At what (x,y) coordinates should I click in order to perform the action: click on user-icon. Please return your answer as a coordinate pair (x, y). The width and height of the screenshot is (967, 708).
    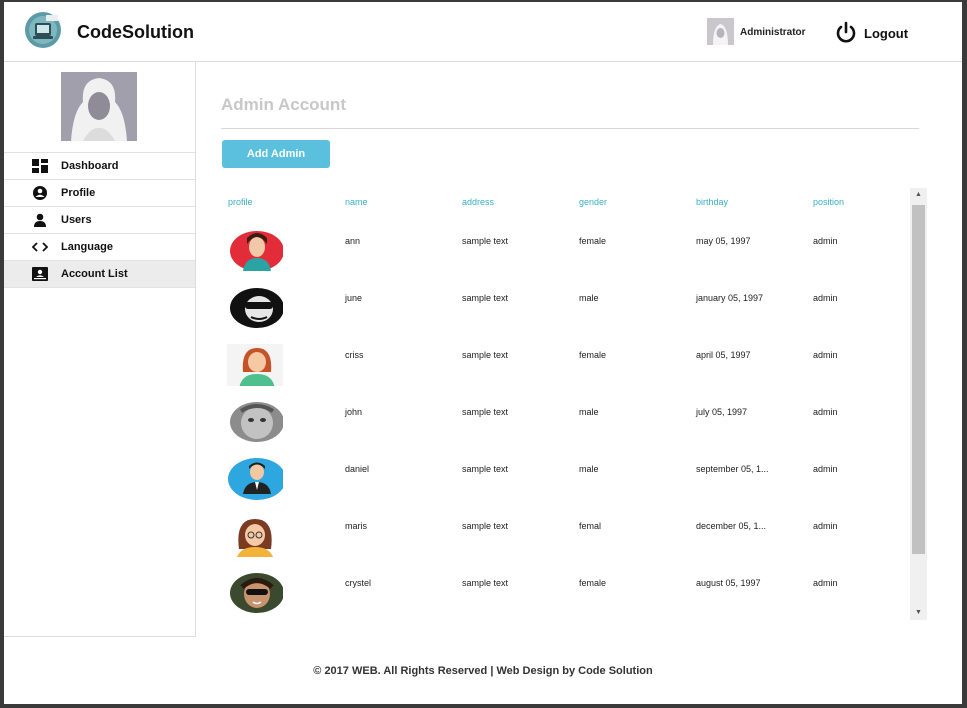
    Looking at the image, I should click on (40, 220).